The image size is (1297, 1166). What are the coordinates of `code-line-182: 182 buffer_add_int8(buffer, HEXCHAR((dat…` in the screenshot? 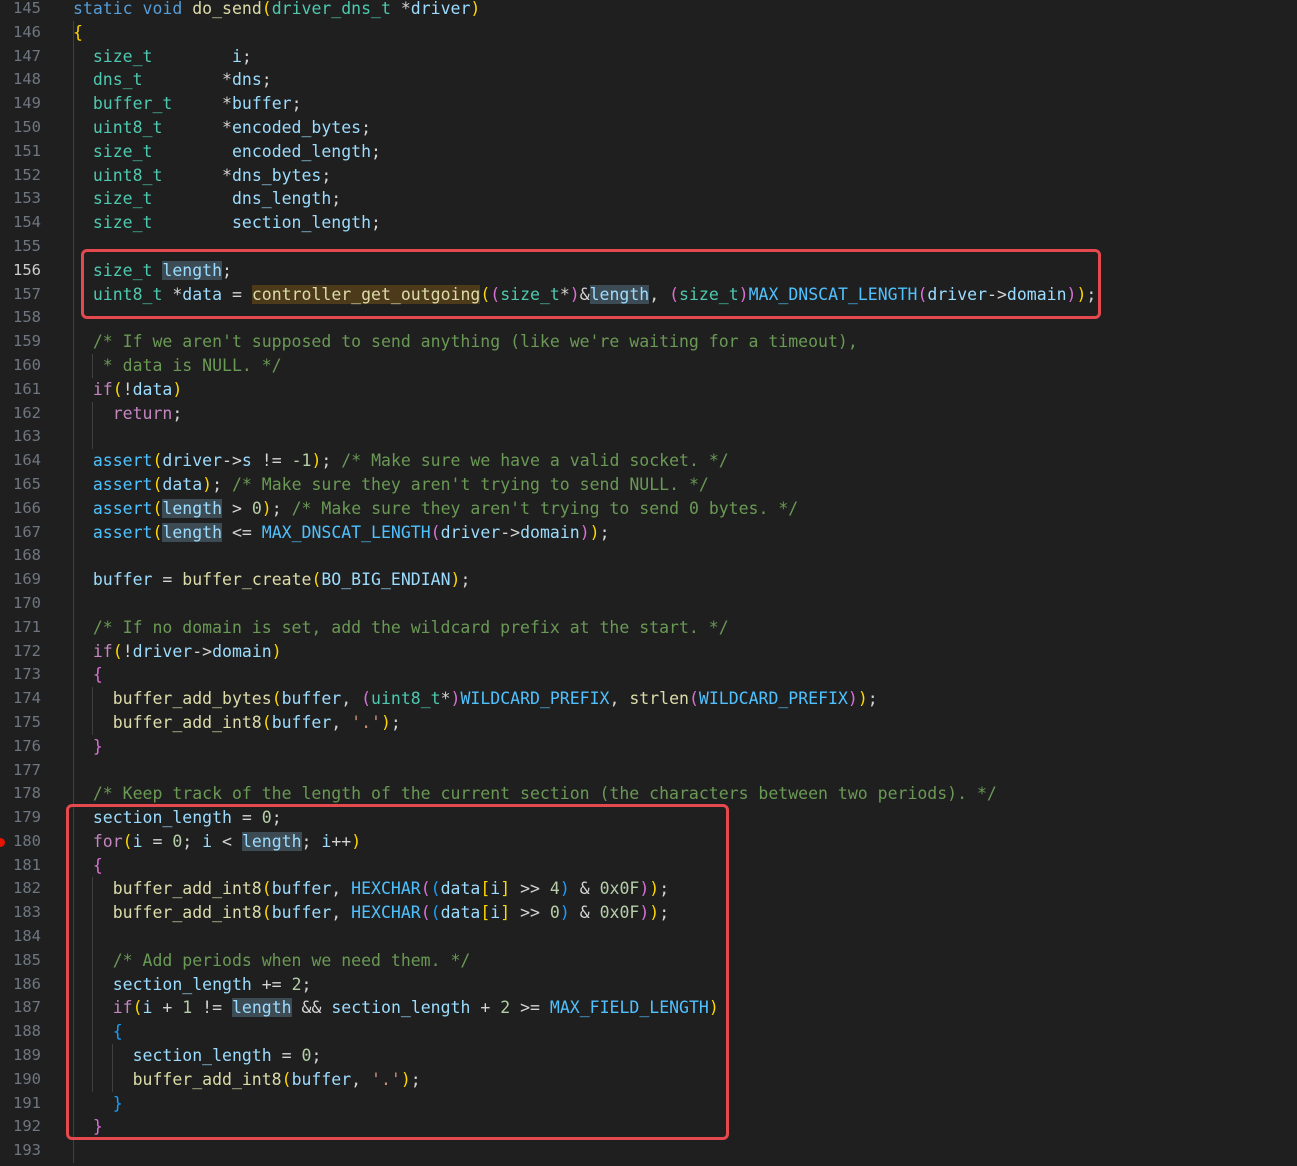 It's located at (648, 889).